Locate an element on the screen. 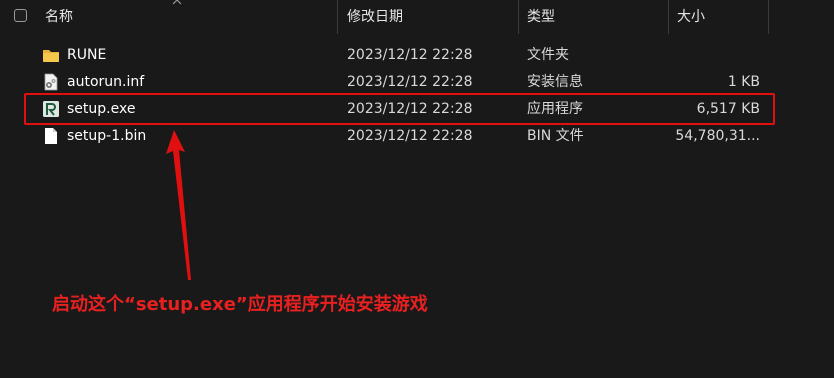 Image resolution: width=834 pixels, height=378 pixels. file-name: autorun.inf is located at coordinates (106, 82).